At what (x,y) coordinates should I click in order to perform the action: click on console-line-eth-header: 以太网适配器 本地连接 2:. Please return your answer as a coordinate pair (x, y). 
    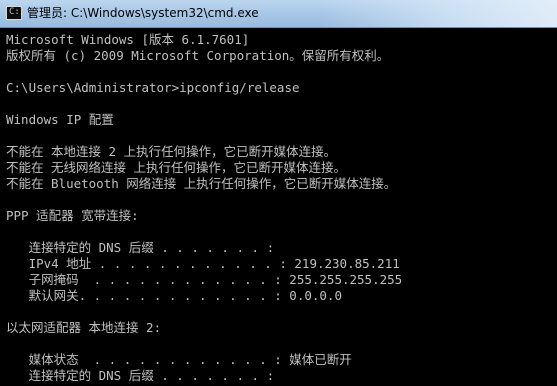
    Looking at the image, I should click on (84, 327).